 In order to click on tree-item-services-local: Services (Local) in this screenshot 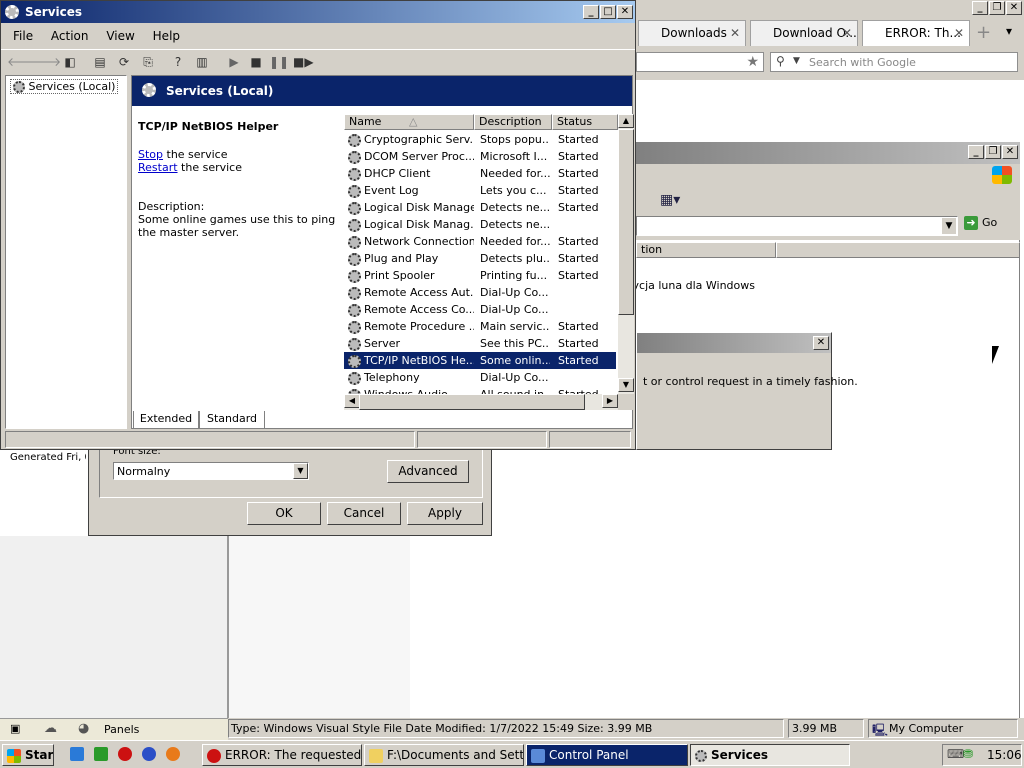, I will do `click(64, 86)`.